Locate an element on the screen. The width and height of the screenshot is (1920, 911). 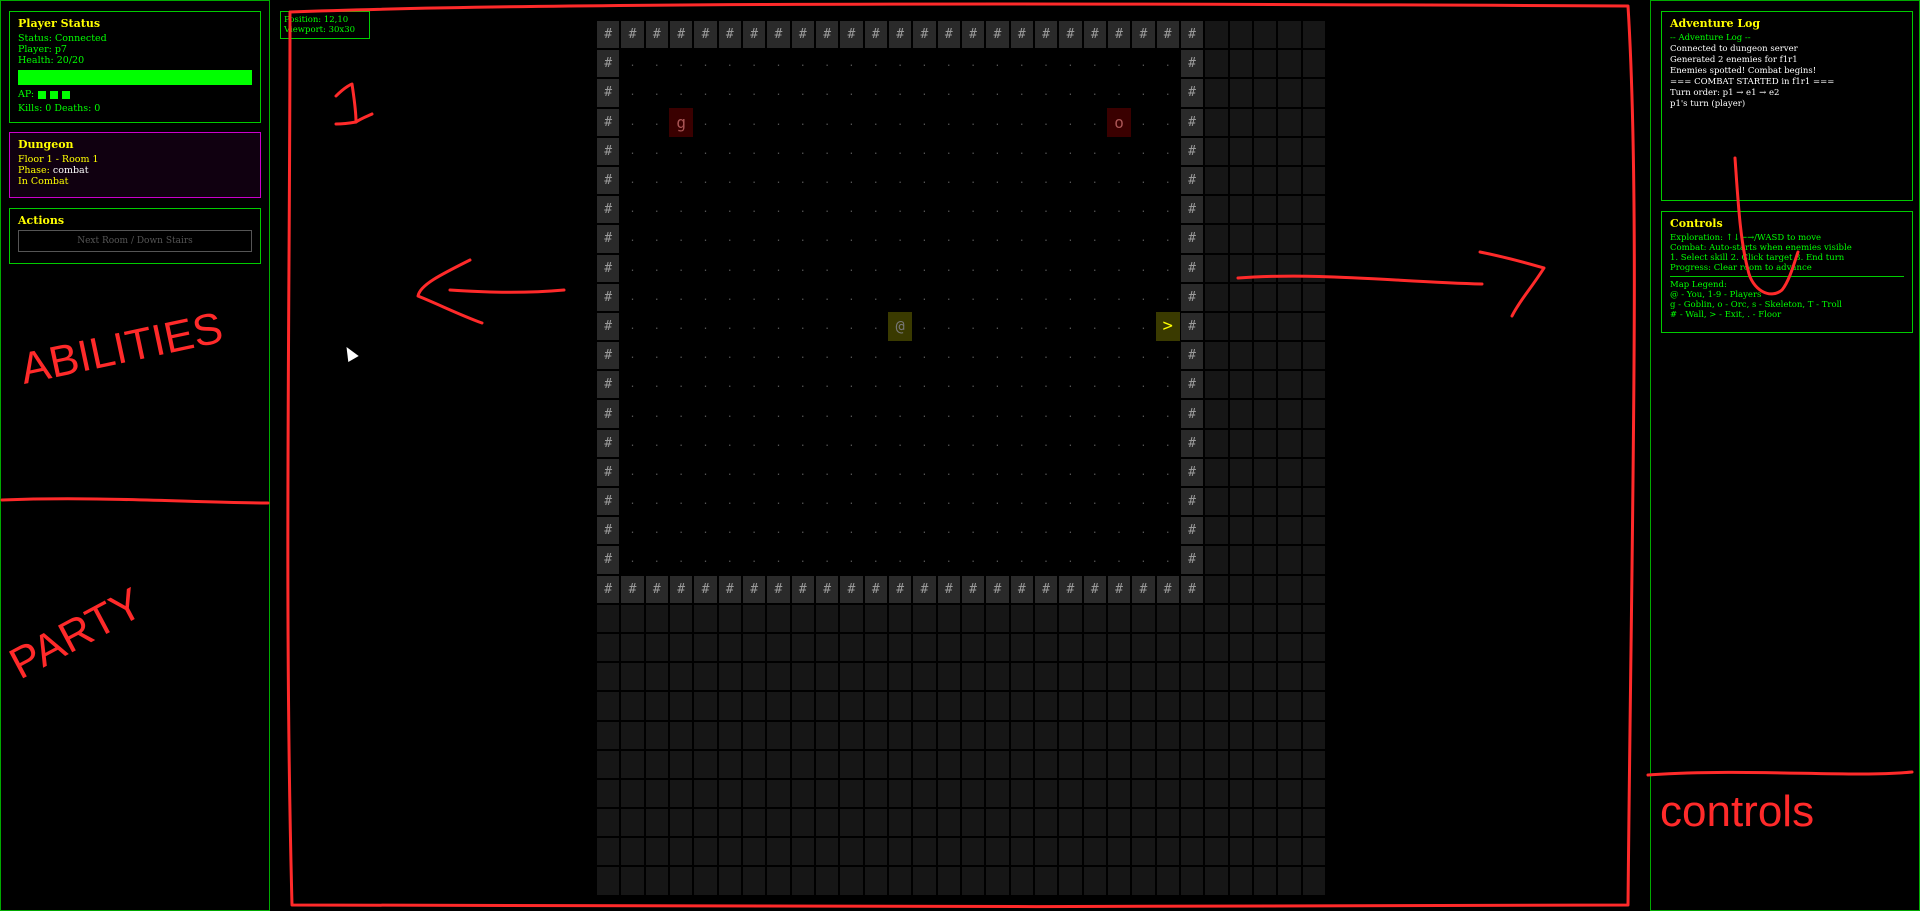
next-room-button: Next Room / Down Stairs is located at coordinates (135, 241).